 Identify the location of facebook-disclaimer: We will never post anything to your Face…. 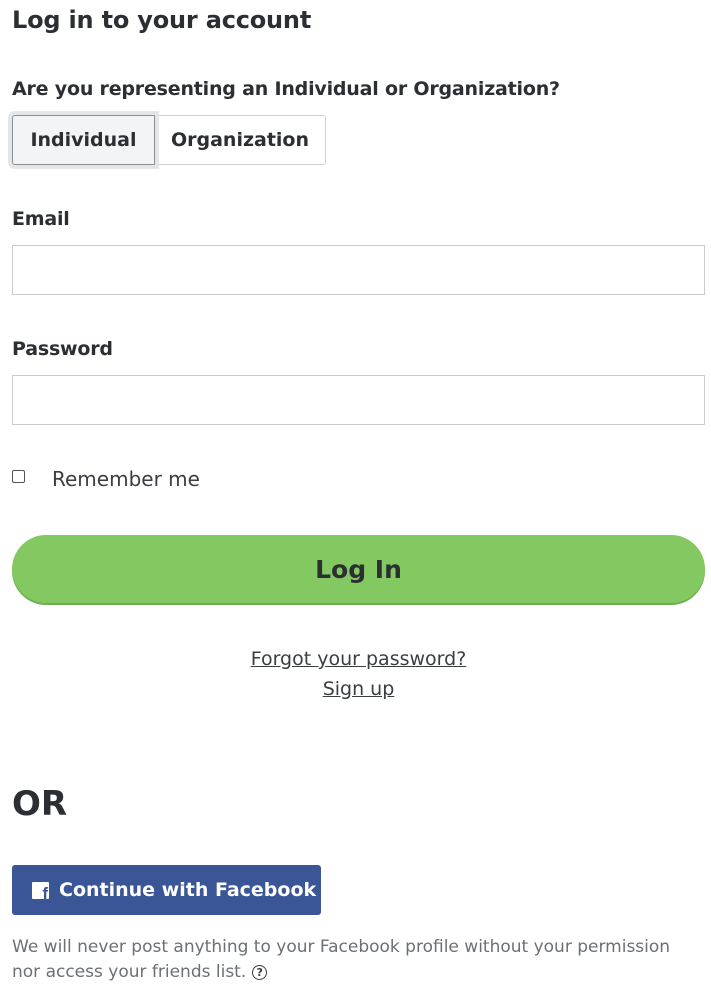
(357, 960).